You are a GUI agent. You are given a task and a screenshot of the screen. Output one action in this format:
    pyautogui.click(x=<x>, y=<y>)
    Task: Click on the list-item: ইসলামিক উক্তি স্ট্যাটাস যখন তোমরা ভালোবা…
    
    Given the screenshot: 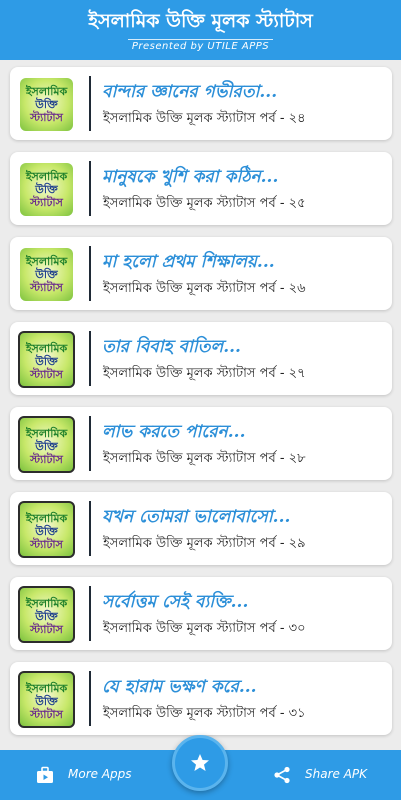 What is the action you would take?
    pyautogui.click(x=201, y=528)
    